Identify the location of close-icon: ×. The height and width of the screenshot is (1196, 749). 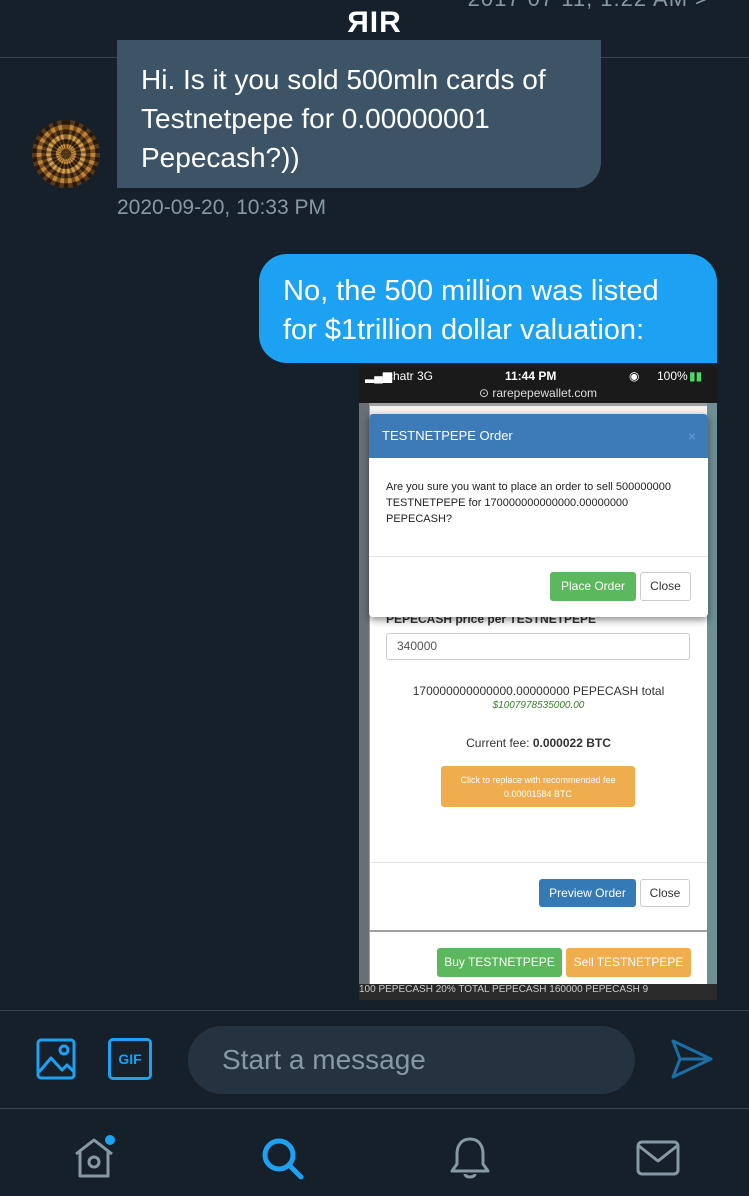
(692, 436).